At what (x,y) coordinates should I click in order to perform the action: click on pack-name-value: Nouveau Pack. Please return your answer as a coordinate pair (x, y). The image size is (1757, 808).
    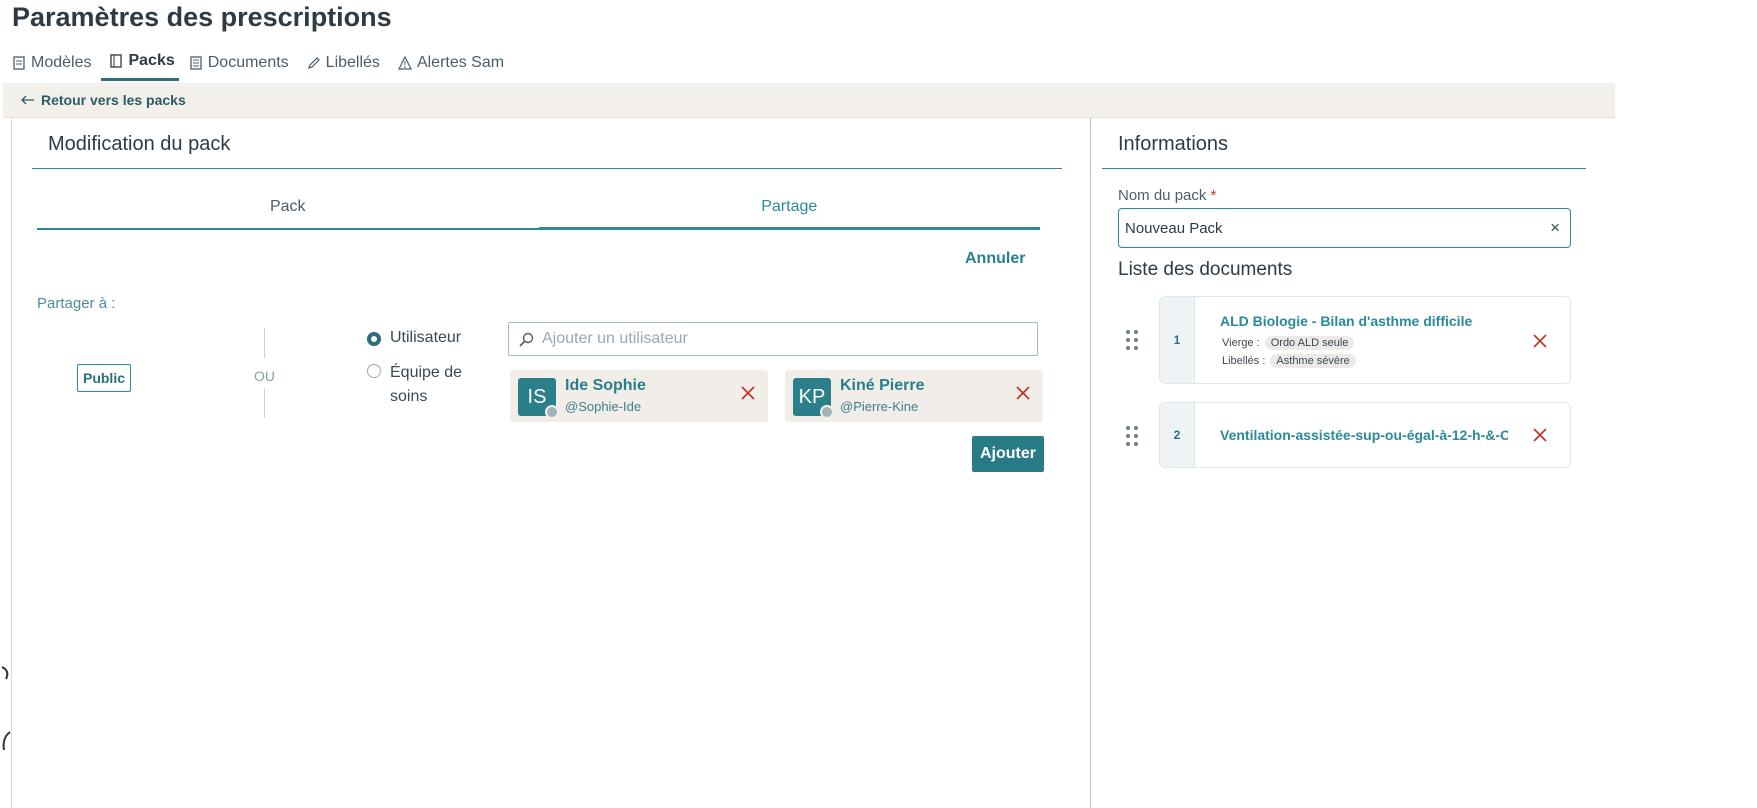
    Looking at the image, I should click on (1174, 228).